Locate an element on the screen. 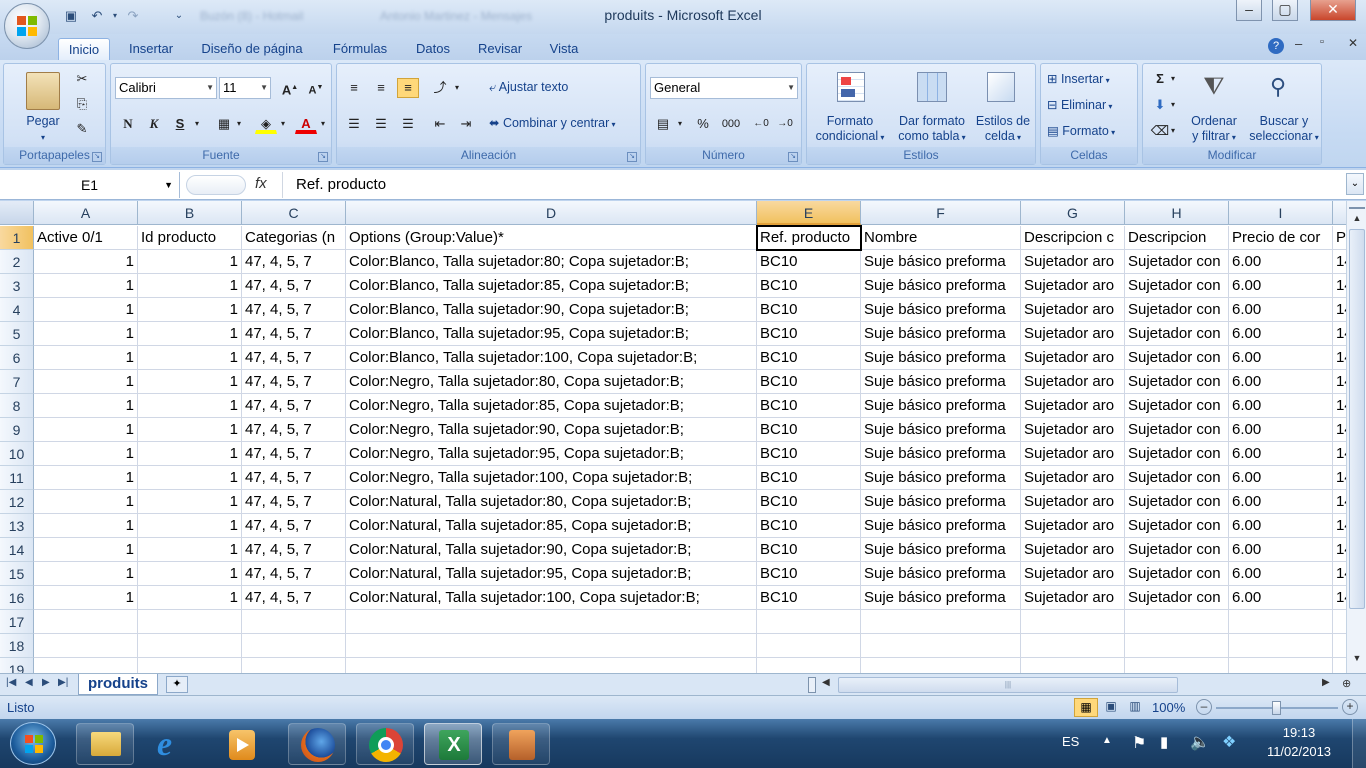  next-sheet-icon: ▶ is located at coordinates (46, 682).